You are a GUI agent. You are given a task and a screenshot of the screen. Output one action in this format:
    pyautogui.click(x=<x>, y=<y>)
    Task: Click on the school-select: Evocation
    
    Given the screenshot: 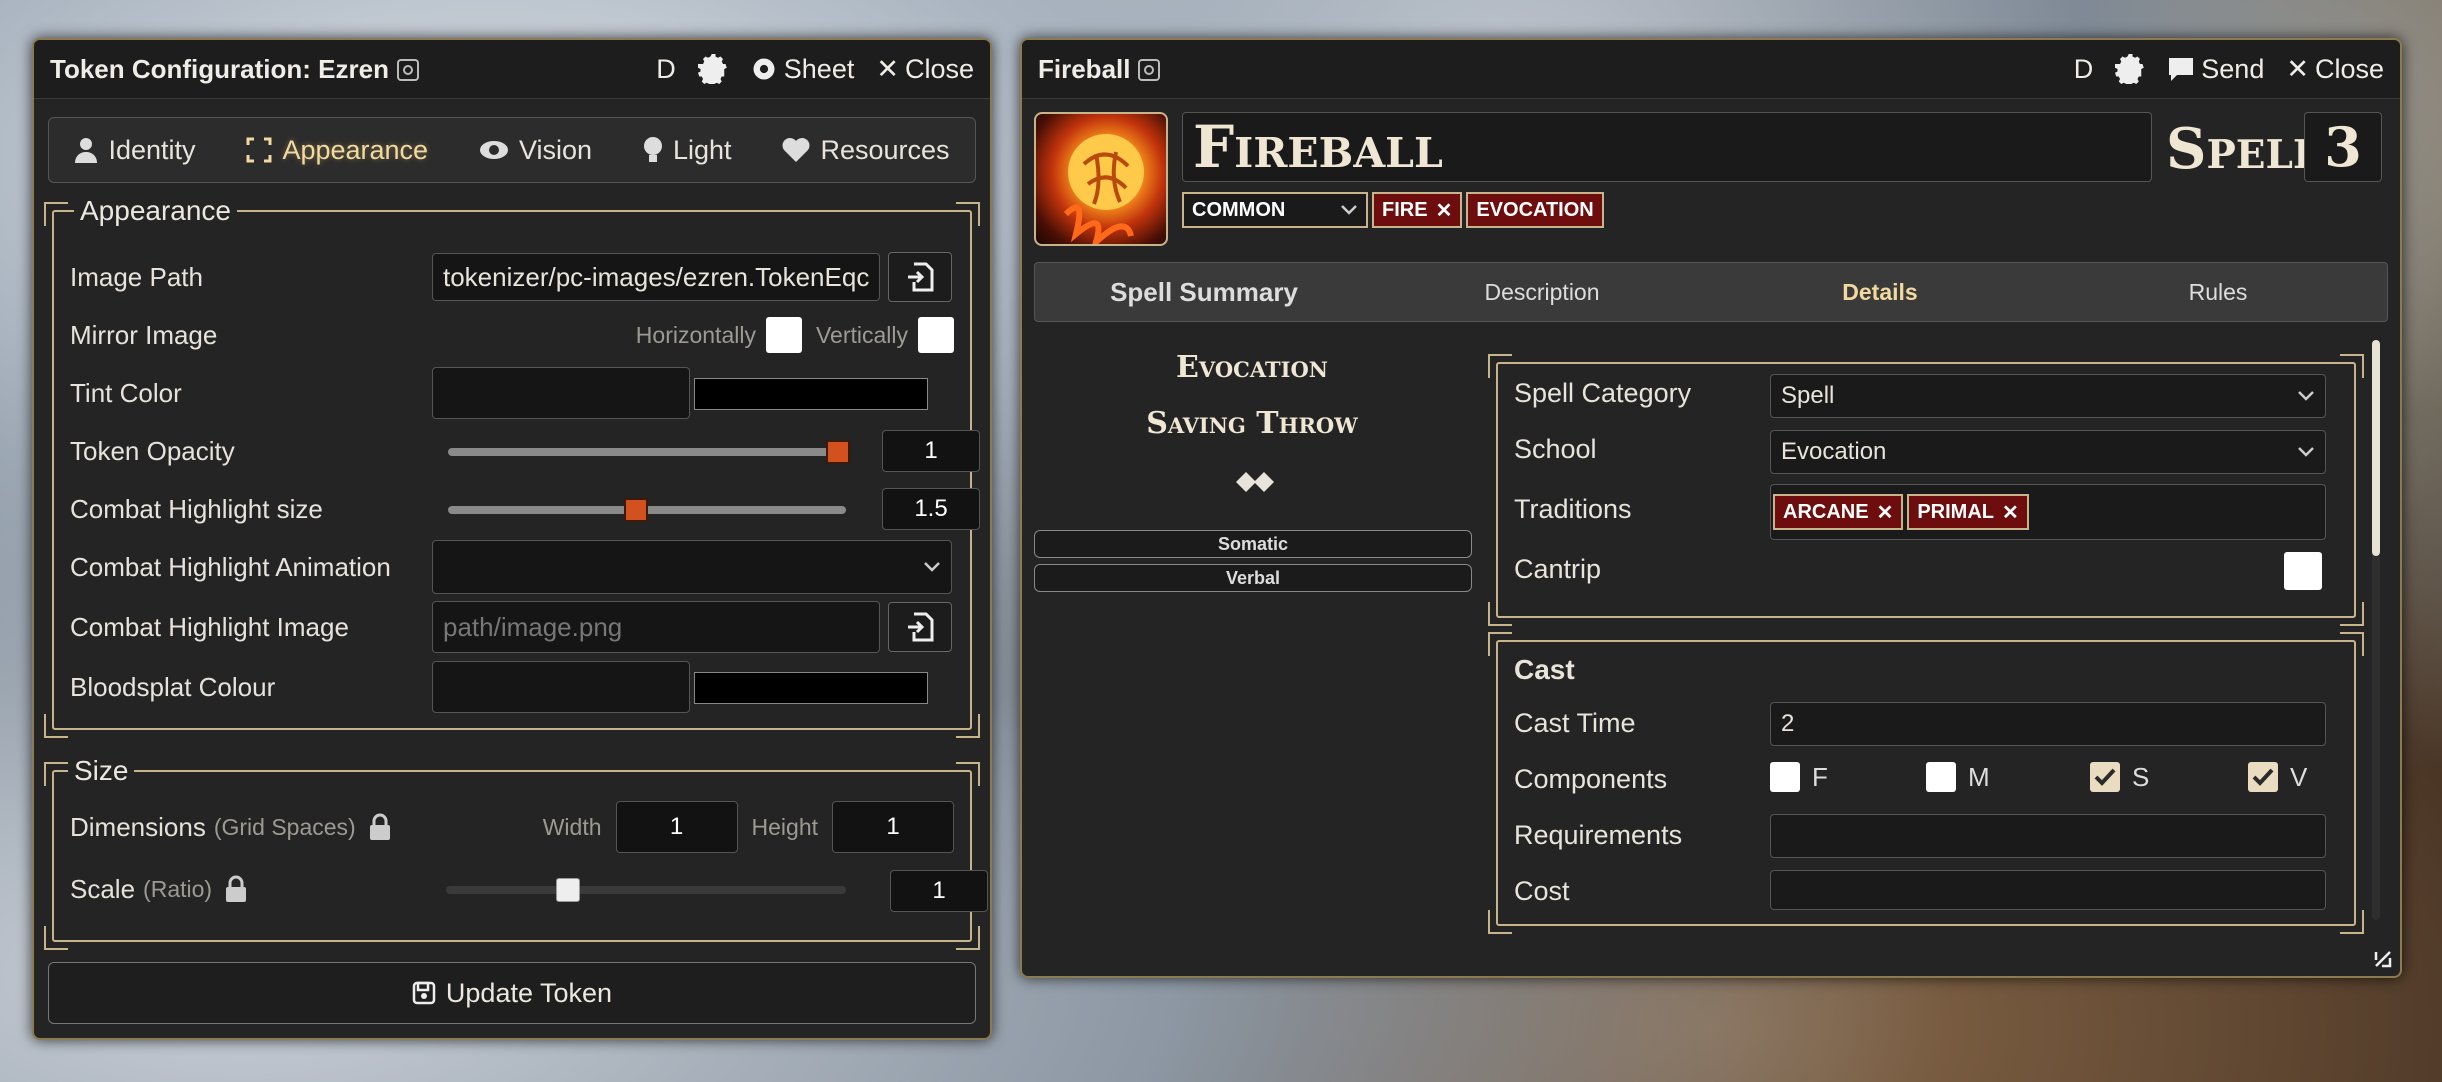 What is the action you would take?
    pyautogui.click(x=2048, y=452)
    